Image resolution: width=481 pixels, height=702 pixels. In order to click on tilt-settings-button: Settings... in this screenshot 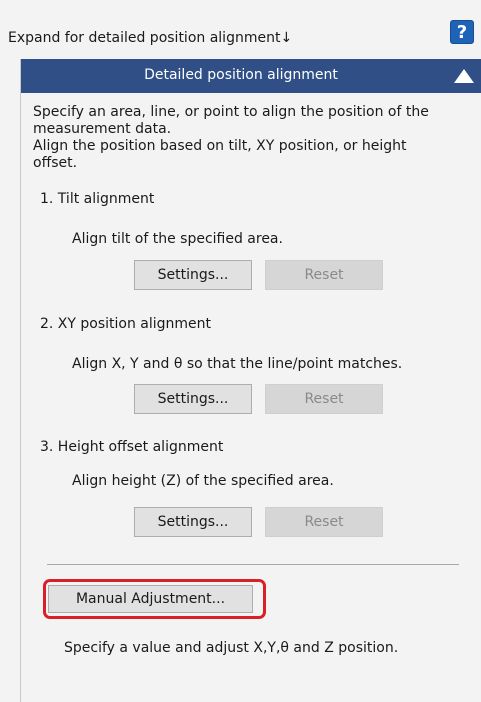, I will do `click(193, 275)`.